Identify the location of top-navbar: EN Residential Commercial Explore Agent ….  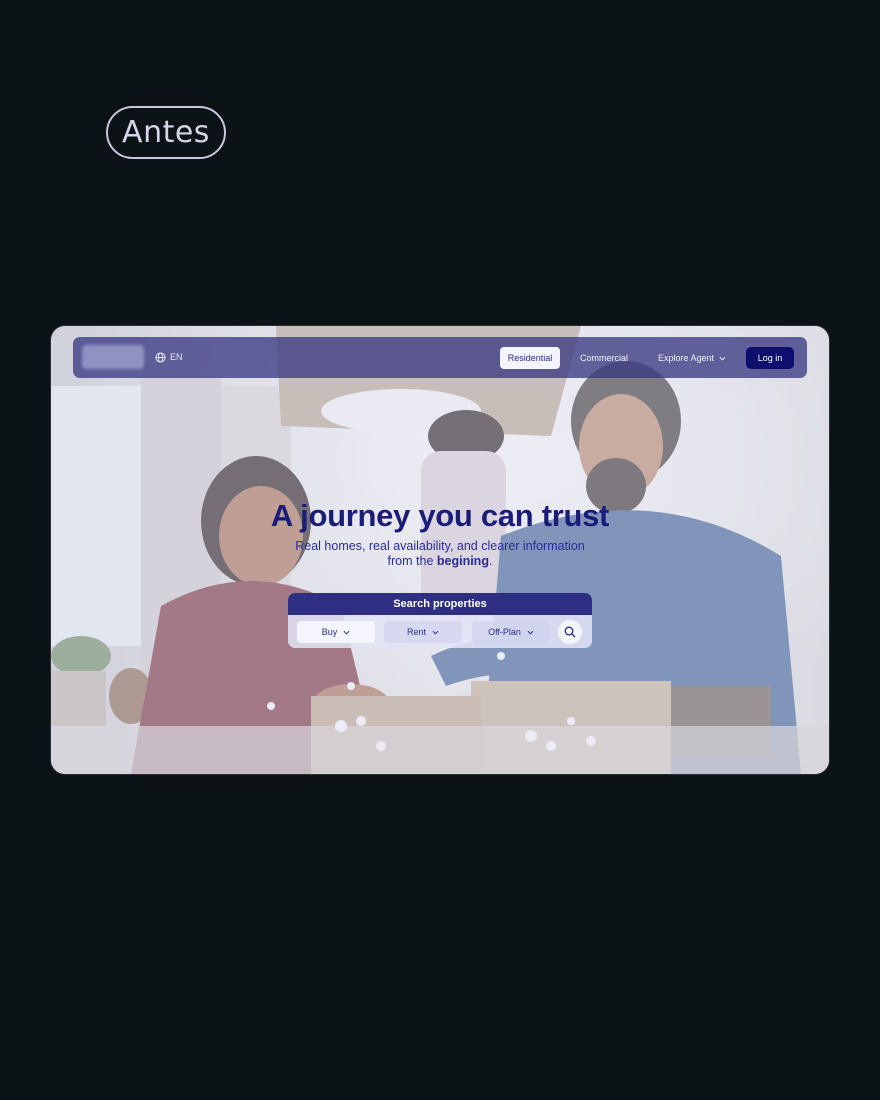
(440, 357).